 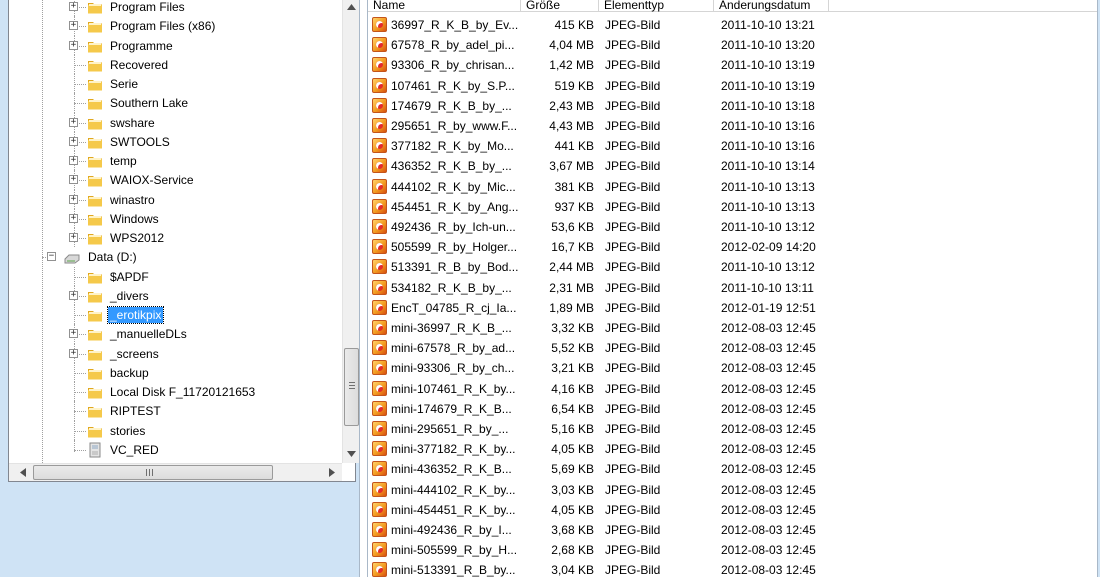 What do you see at coordinates (182, 392) in the screenshot?
I see `tree-item-label: Local Disk F_11720121653` at bounding box center [182, 392].